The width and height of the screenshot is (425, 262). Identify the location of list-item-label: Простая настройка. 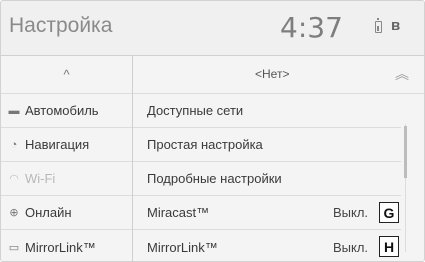
(205, 144).